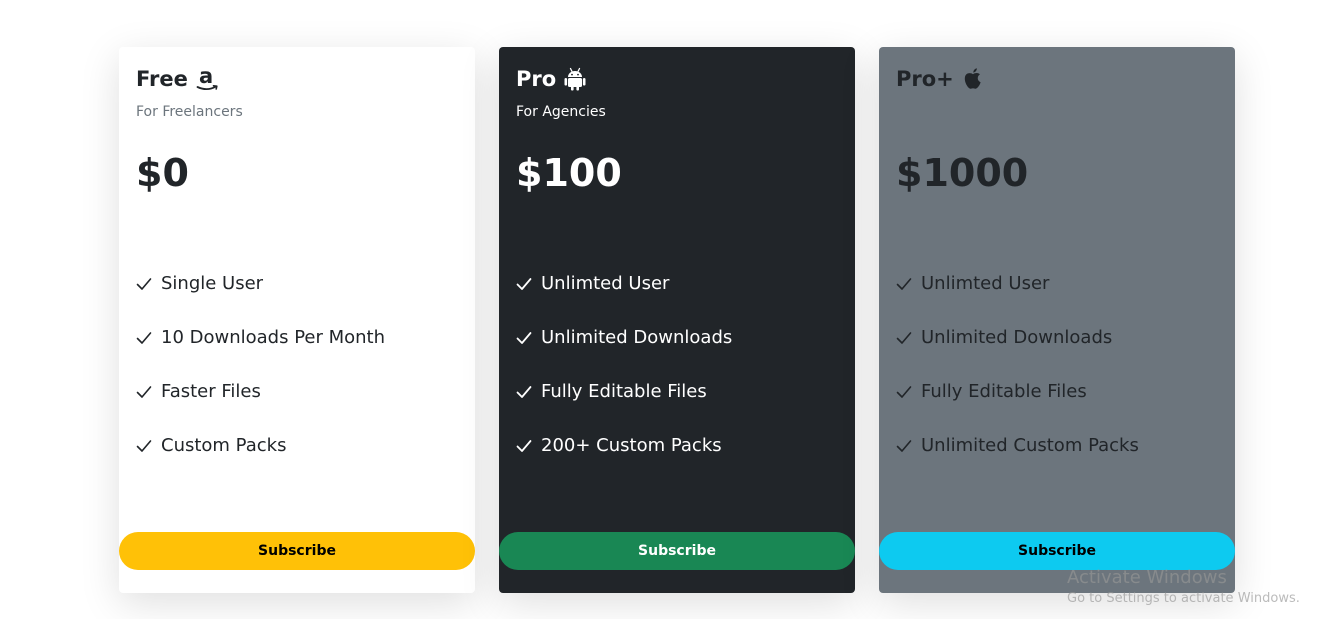 The image size is (1342, 619). Describe the element at coordinates (297, 551) in the screenshot. I see `subscribe-button-free: Subscribe` at that location.